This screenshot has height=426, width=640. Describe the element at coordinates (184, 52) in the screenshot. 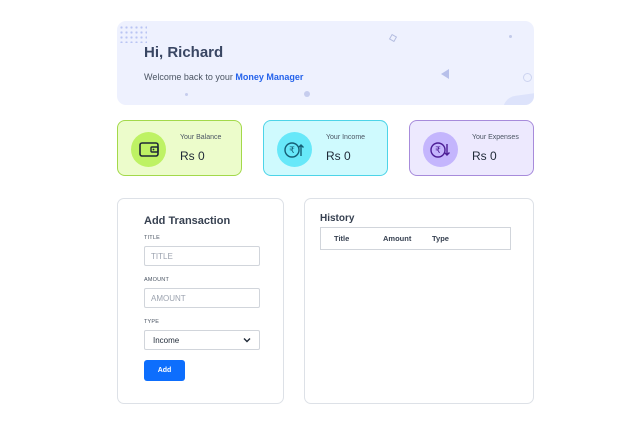

I see `greeting-heading: Hi, Richard` at that location.